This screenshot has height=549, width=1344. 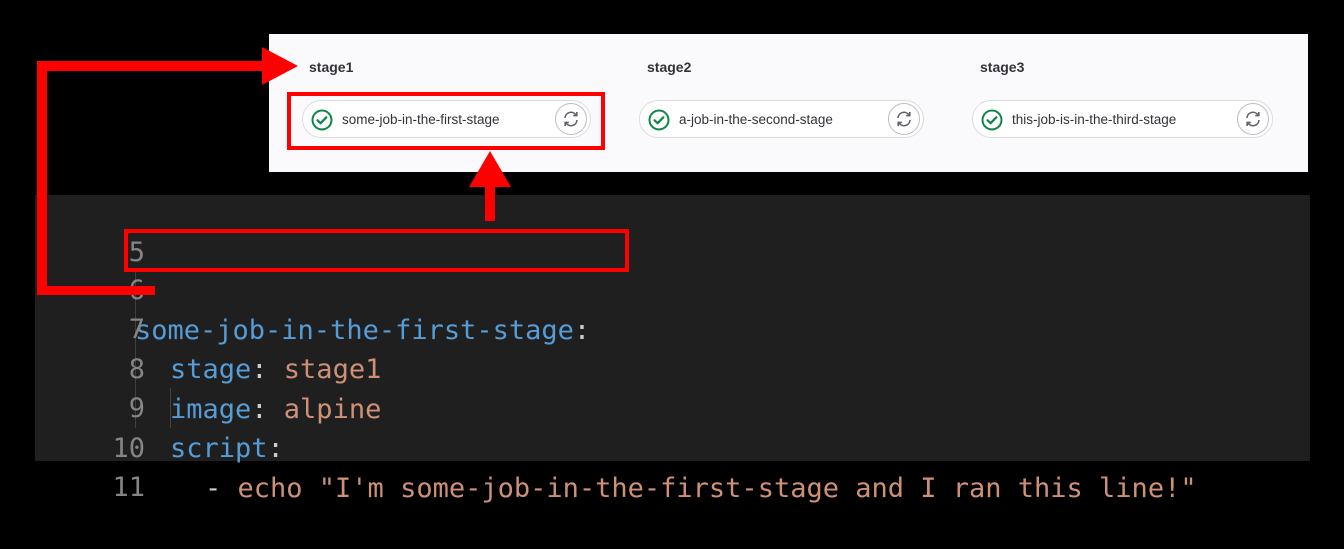 What do you see at coordinates (669, 67) in the screenshot?
I see `stage-title: stage2` at bounding box center [669, 67].